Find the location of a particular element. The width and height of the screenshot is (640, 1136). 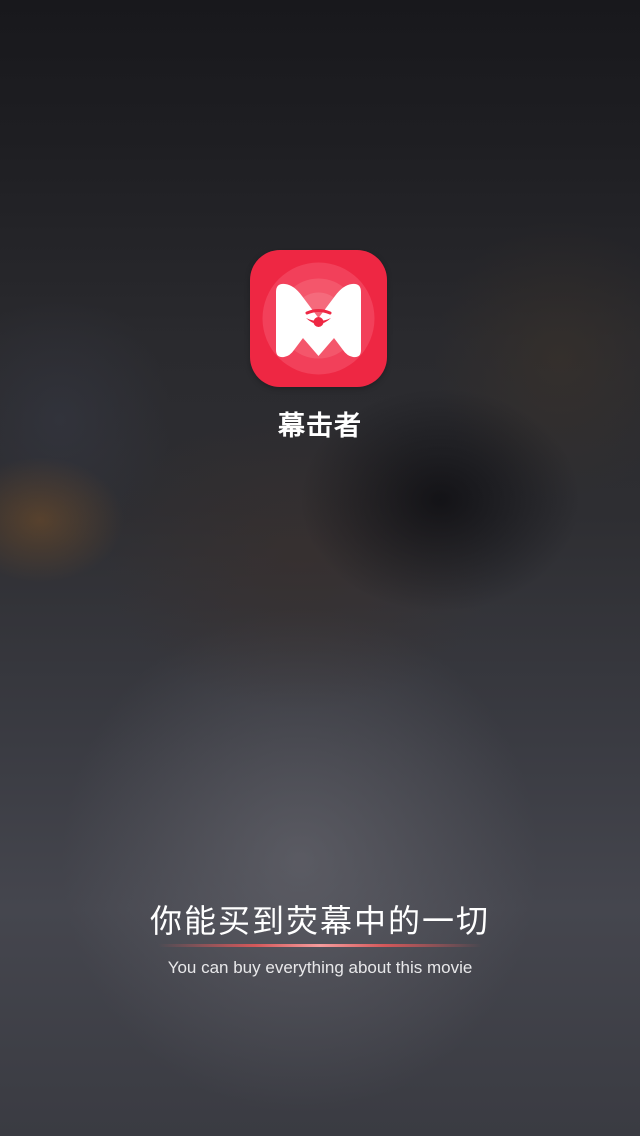

app-name: 幕击者 is located at coordinates (320, 426).